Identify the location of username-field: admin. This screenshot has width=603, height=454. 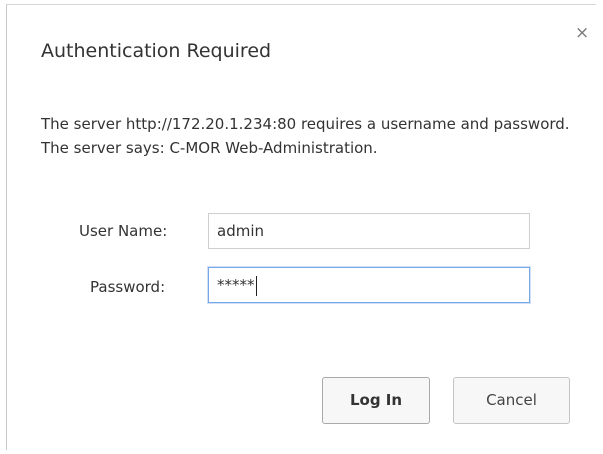
(369, 231).